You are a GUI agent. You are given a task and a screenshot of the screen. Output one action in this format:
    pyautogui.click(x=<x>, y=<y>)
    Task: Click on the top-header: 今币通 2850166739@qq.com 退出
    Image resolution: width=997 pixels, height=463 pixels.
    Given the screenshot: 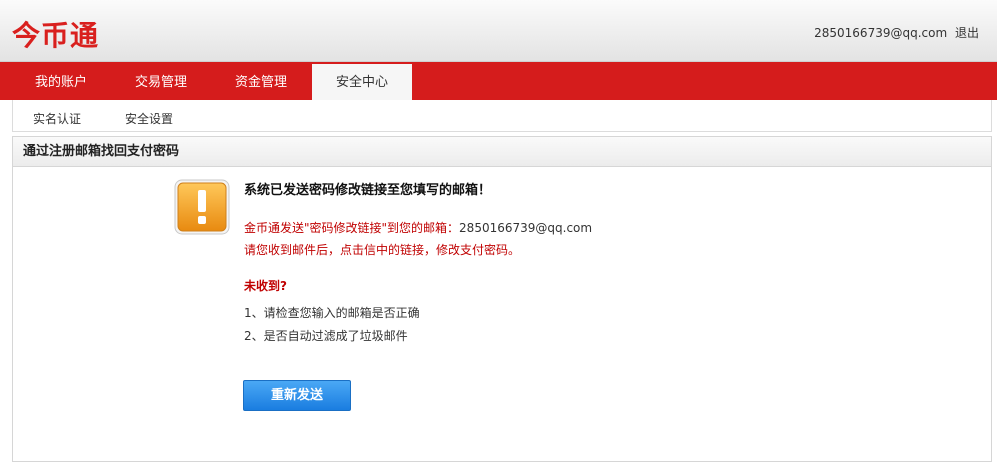 What is the action you would take?
    pyautogui.click(x=498, y=31)
    